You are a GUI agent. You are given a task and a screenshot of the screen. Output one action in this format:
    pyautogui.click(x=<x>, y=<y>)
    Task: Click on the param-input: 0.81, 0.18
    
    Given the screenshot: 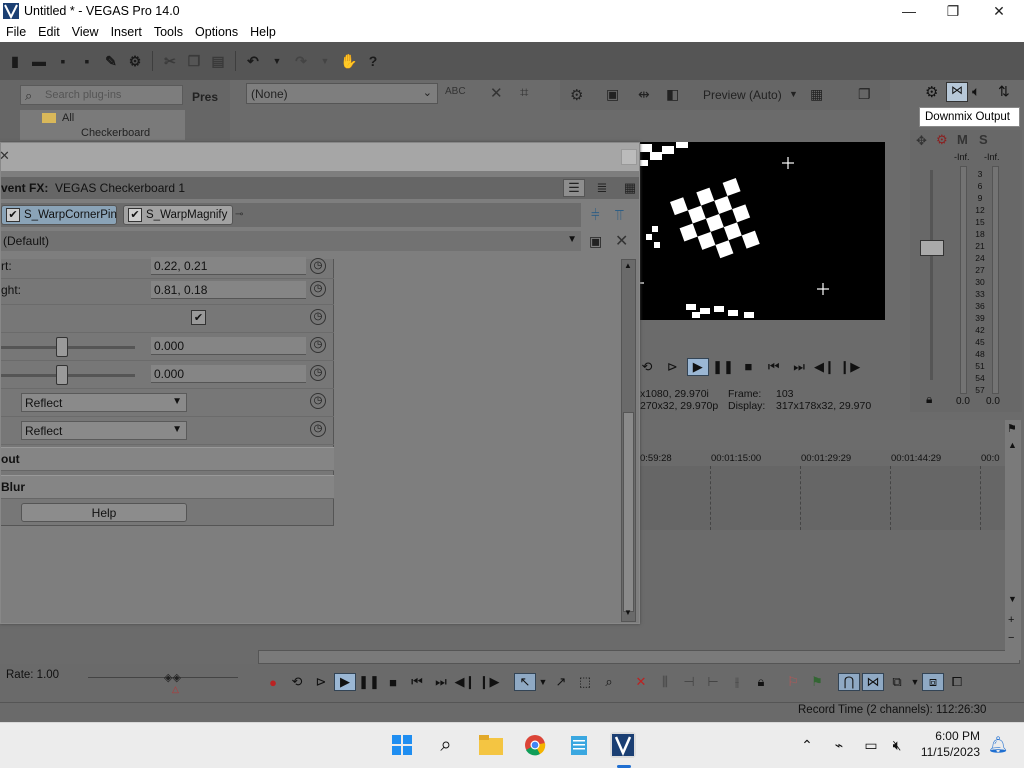 What is the action you would take?
    pyautogui.click(x=228, y=290)
    